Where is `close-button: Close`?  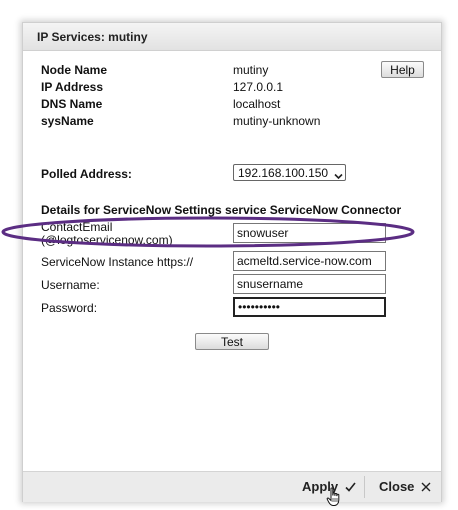 close-button: Close is located at coordinates (405, 487).